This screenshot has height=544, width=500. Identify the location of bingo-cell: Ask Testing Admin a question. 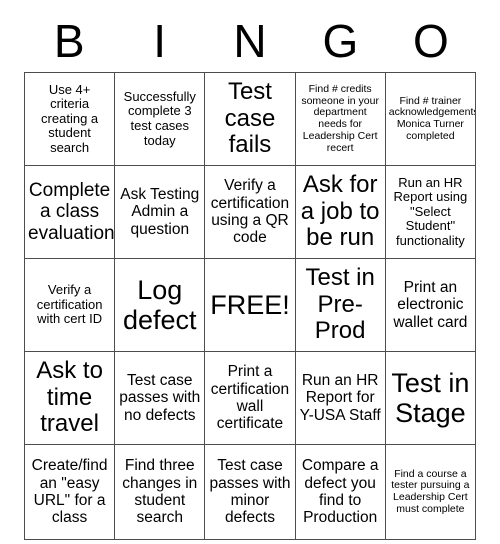
(160, 212).